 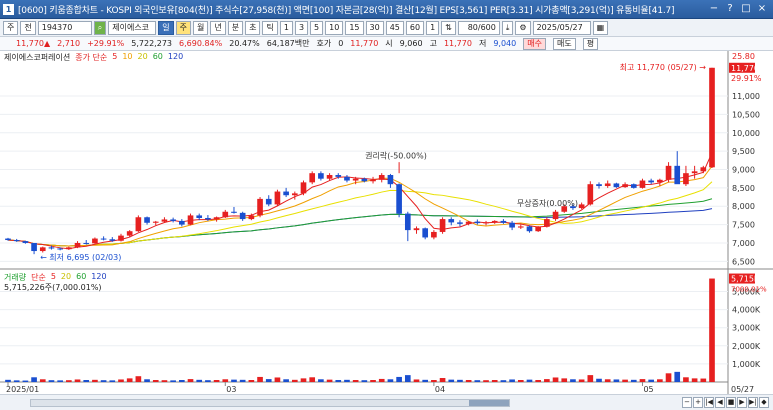 I want to click on menu-dropdown: 주, so click(x=11, y=27).